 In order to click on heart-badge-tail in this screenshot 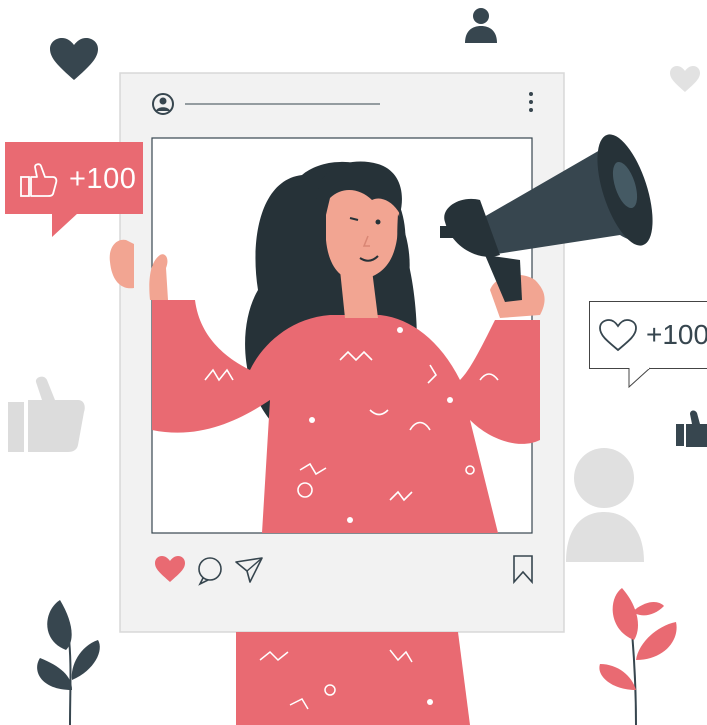, I will do `click(639, 378)`.